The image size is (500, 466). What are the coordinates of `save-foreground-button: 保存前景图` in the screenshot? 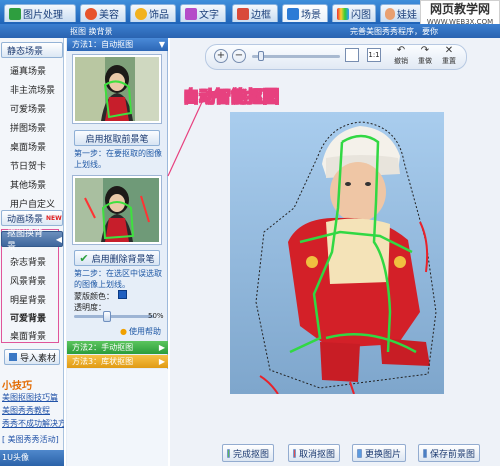 It's located at (449, 453).